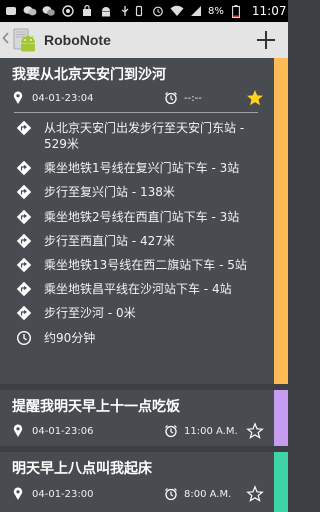  Describe the element at coordinates (24, 337) in the screenshot. I see `clock-icon` at that location.